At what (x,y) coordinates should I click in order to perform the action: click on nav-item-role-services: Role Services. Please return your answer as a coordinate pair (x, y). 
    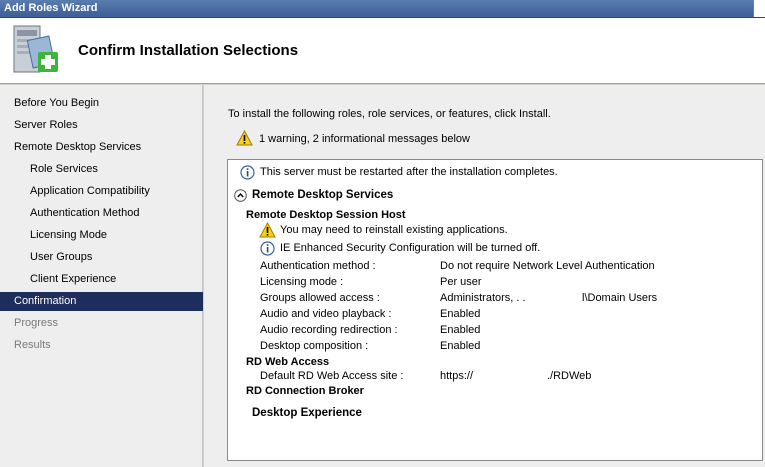
    Looking at the image, I should click on (101, 169).